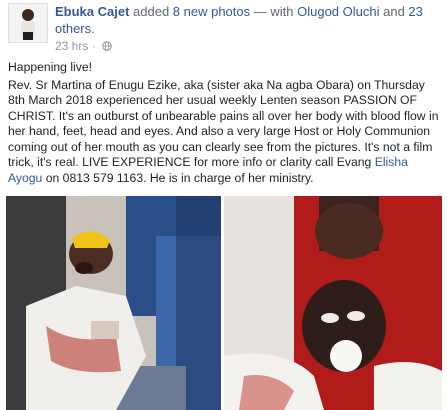  Describe the element at coordinates (211, 11) in the screenshot. I see `photos-link: 8 new photos` at that location.